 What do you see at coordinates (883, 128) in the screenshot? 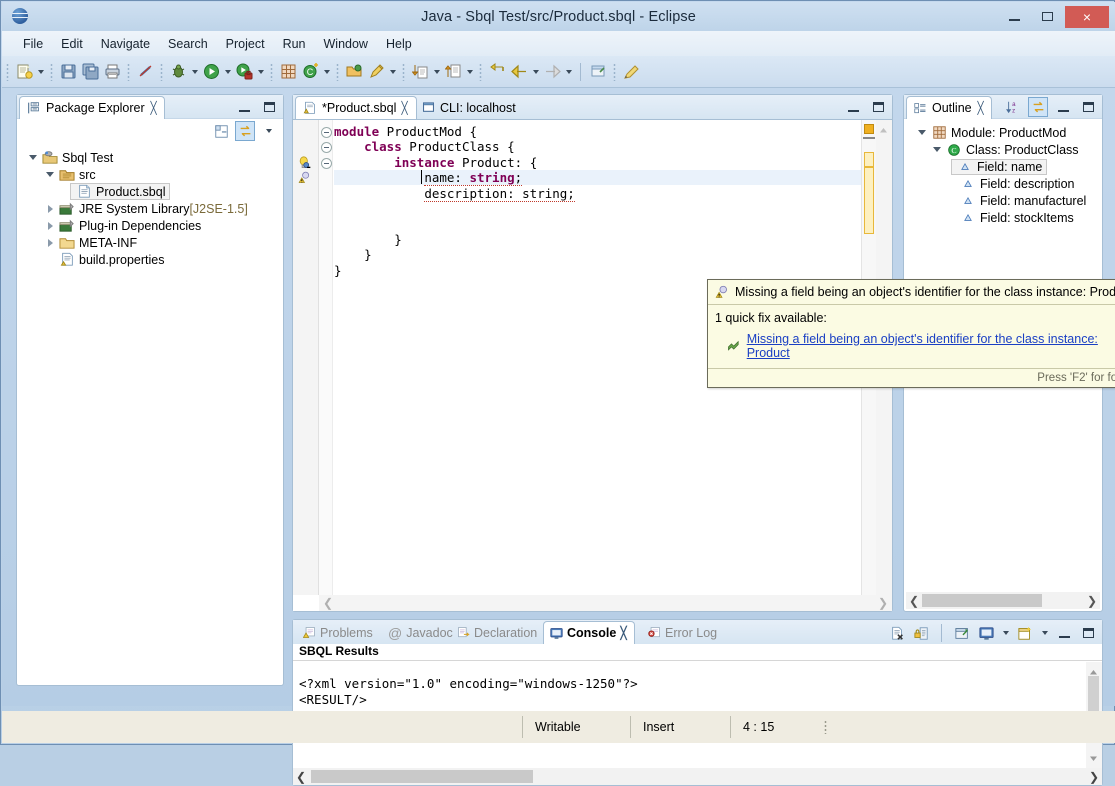
I see `scroll-up-arrow-icon` at bounding box center [883, 128].